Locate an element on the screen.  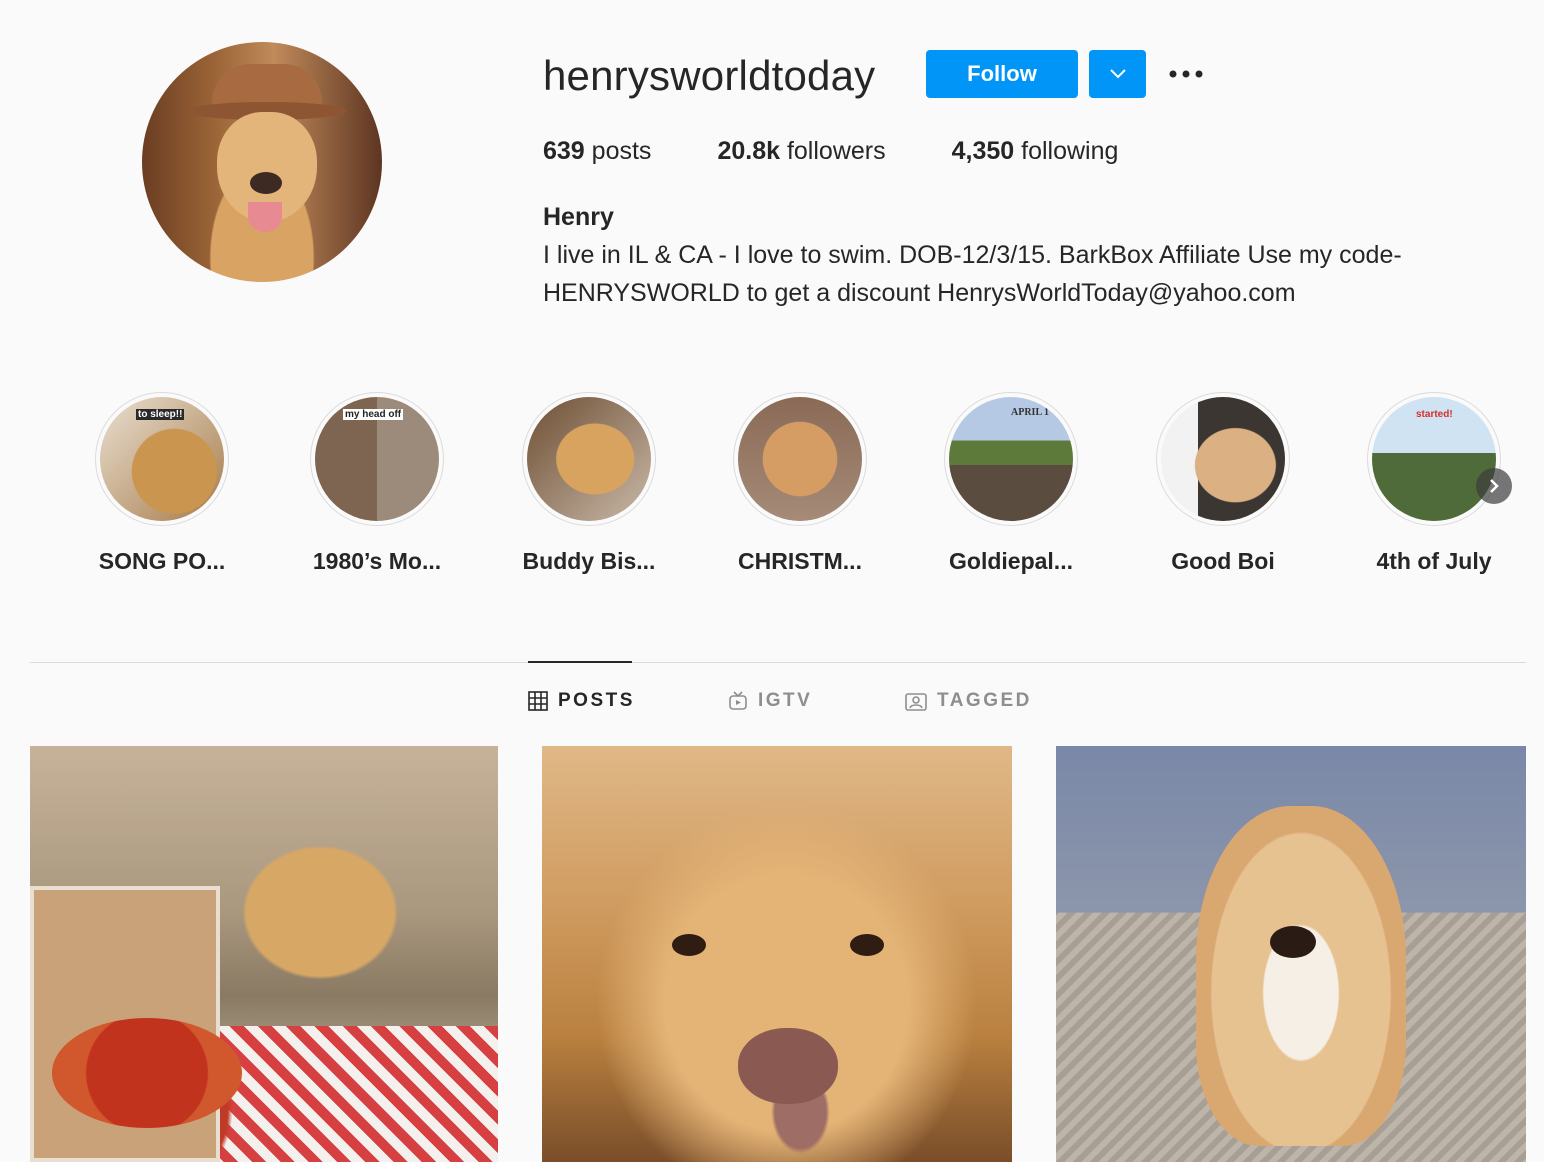
highlight-cover-text: to sleep!! is located at coordinates (160, 414).